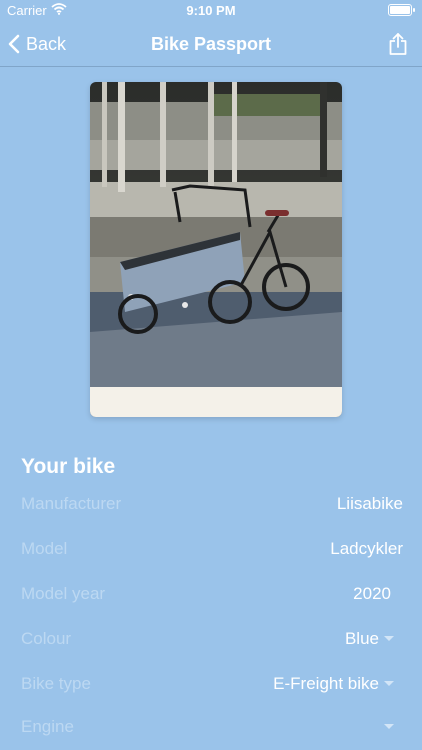 This screenshot has width=422, height=750. I want to click on model-row: Model Ladcykler, so click(211, 550).